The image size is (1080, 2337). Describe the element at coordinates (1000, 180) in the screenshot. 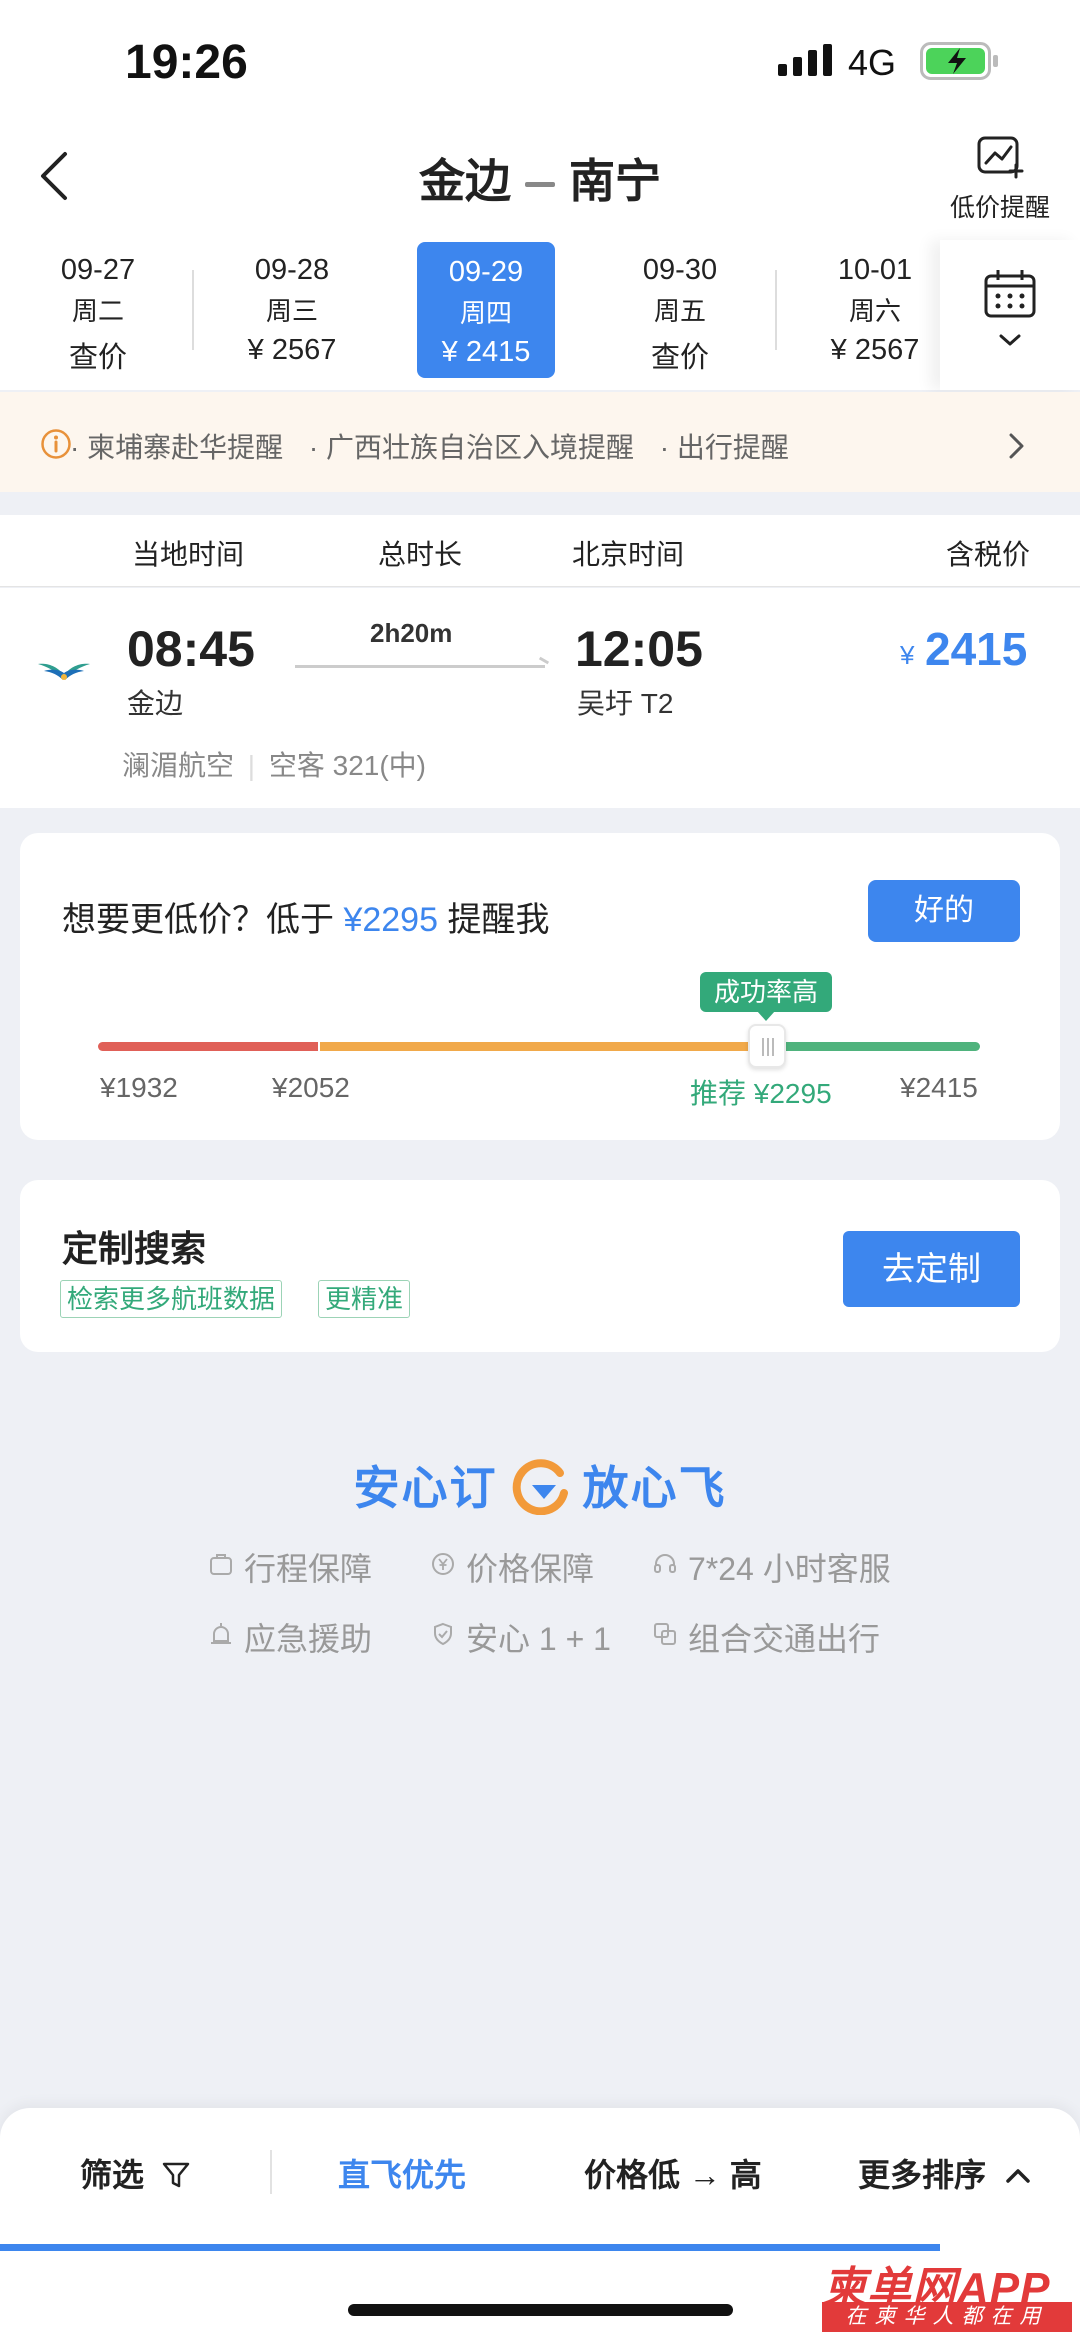

I see `low-price-alert-button: 低价提醒` at that location.